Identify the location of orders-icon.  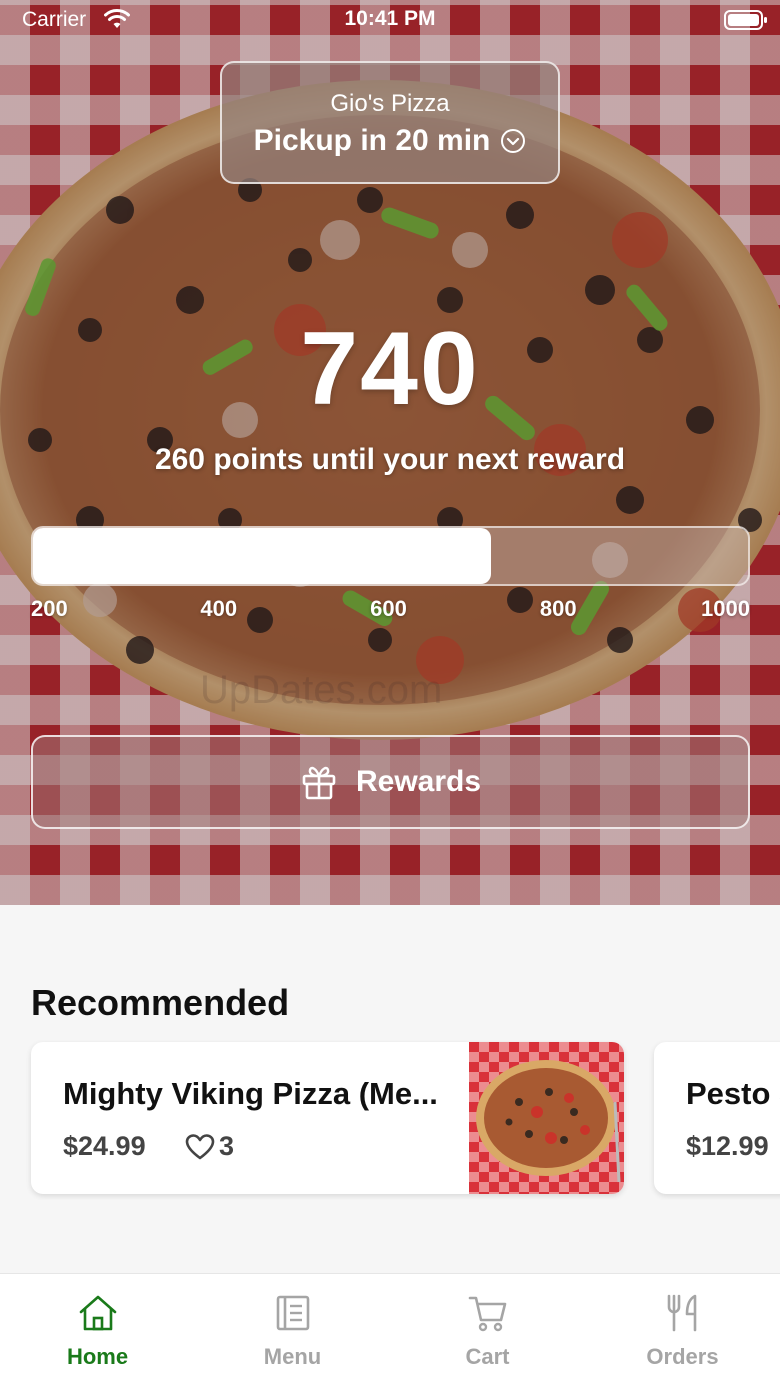
(681, 1313).